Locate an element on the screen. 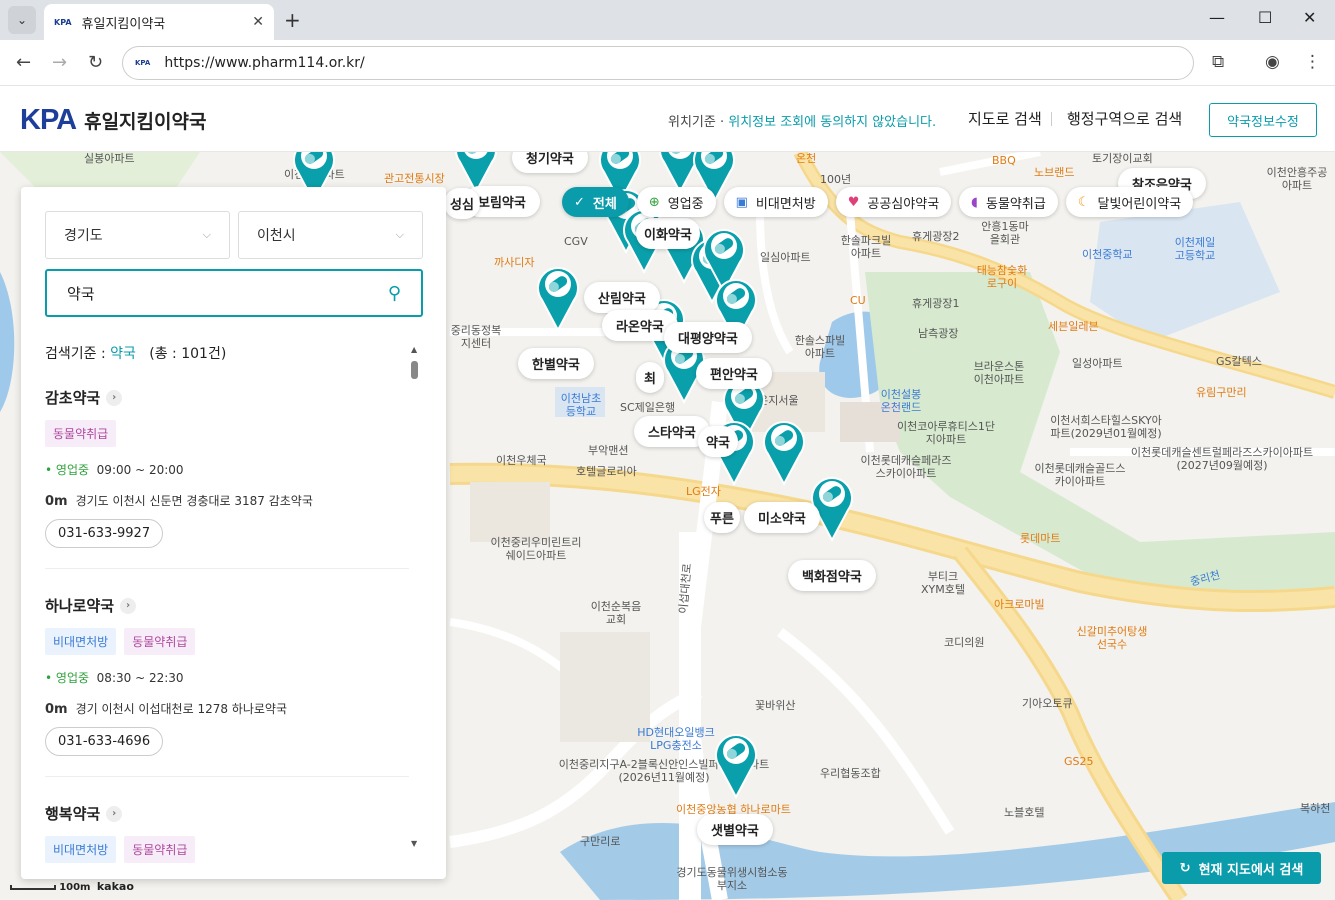 The width and height of the screenshot is (1335, 900). map-label: 우리협동조합 is located at coordinates (850, 773).